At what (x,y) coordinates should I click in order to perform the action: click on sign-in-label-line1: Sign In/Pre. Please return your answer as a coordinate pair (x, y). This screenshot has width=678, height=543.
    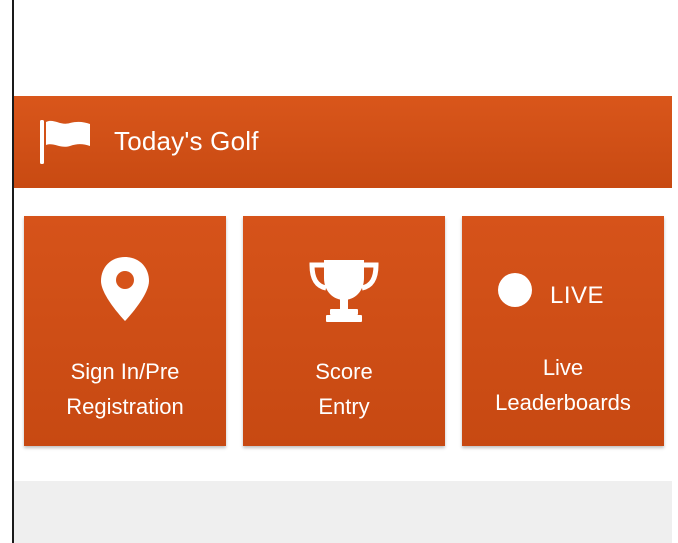
    Looking at the image, I should click on (125, 371).